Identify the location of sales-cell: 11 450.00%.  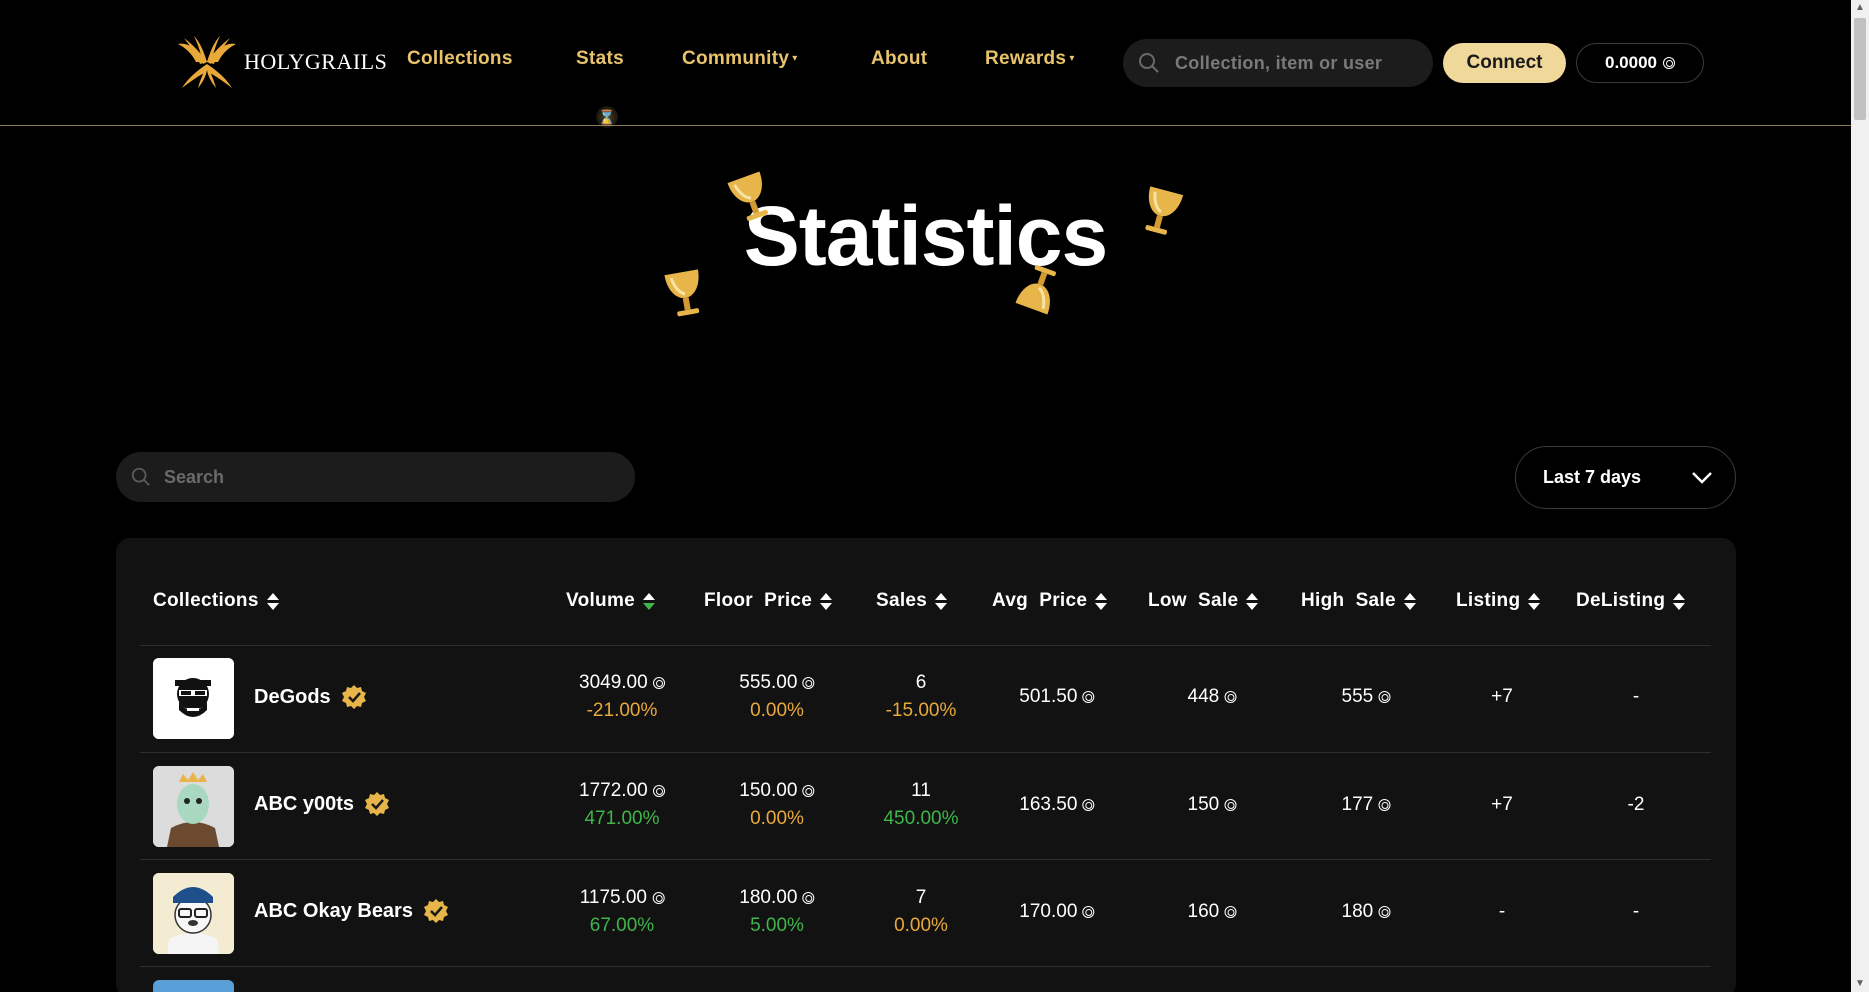
(920, 805).